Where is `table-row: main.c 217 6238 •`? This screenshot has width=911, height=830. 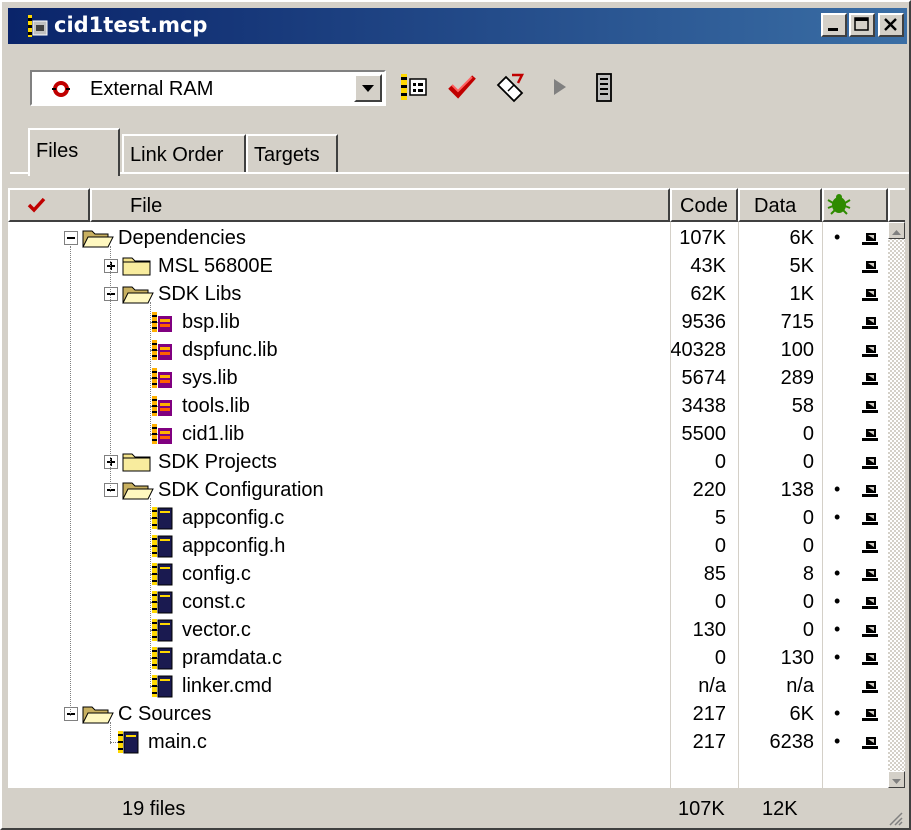
table-row: main.c 217 6238 • is located at coordinates (448, 742).